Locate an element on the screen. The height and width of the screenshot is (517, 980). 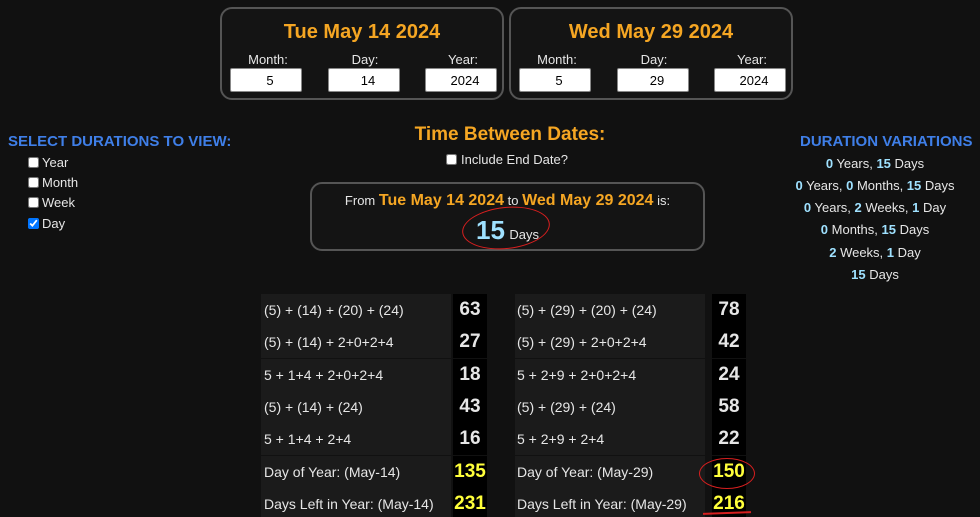
start-formula-value: 16 is located at coordinates (470, 439).